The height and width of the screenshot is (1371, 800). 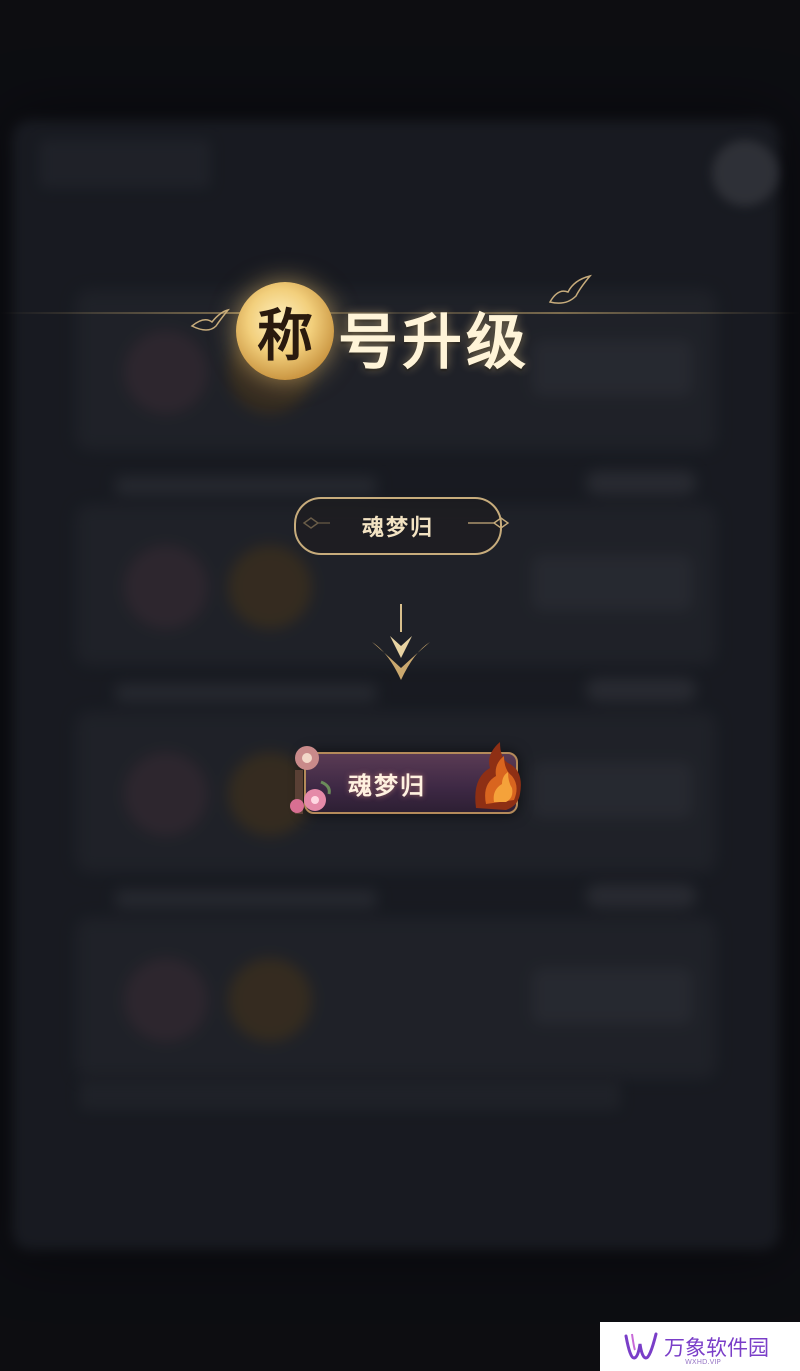 I want to click on plate-ornament-right, so click(x=489, y=523).